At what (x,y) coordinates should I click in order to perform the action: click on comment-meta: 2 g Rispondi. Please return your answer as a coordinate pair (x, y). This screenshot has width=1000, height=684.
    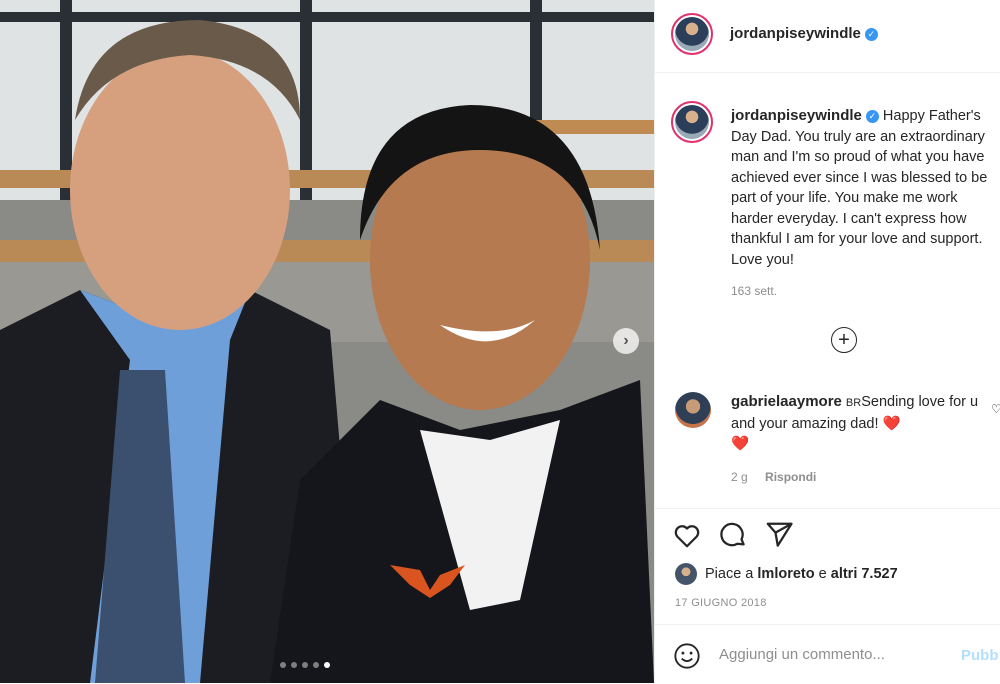
    Looking at the image, I should click on (773, 477).